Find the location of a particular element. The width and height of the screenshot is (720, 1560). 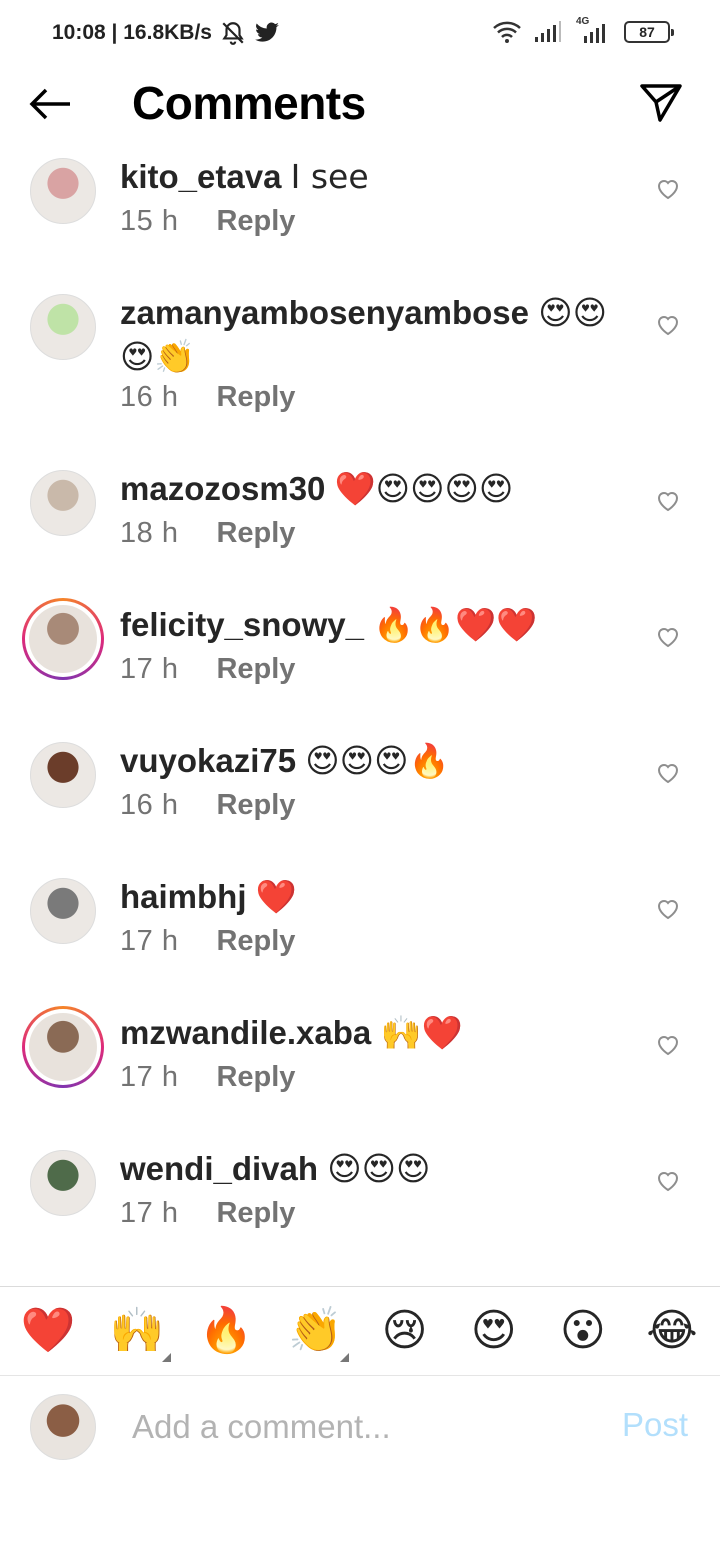

comment-username: vuyokazi75 is located at coordinates (208, 760).